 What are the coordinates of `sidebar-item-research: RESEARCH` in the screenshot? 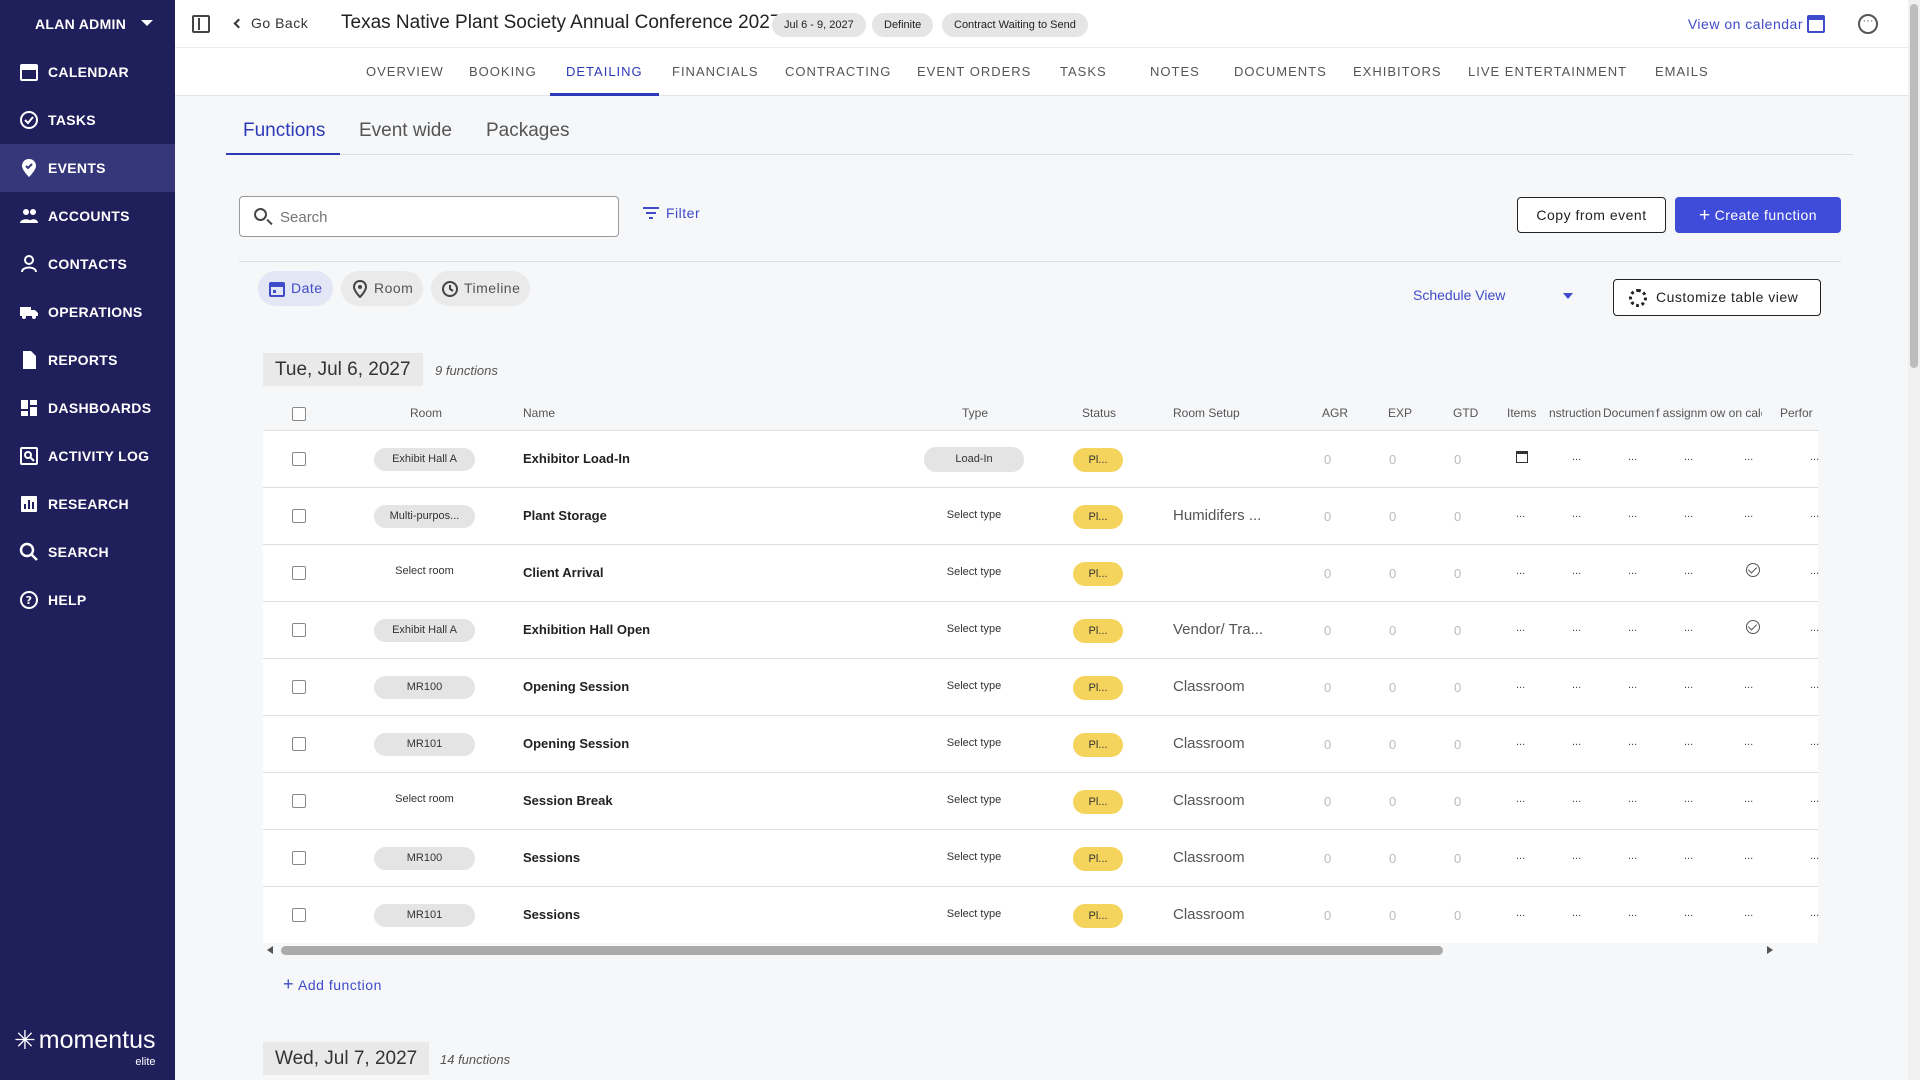 It's located at (87, 504).